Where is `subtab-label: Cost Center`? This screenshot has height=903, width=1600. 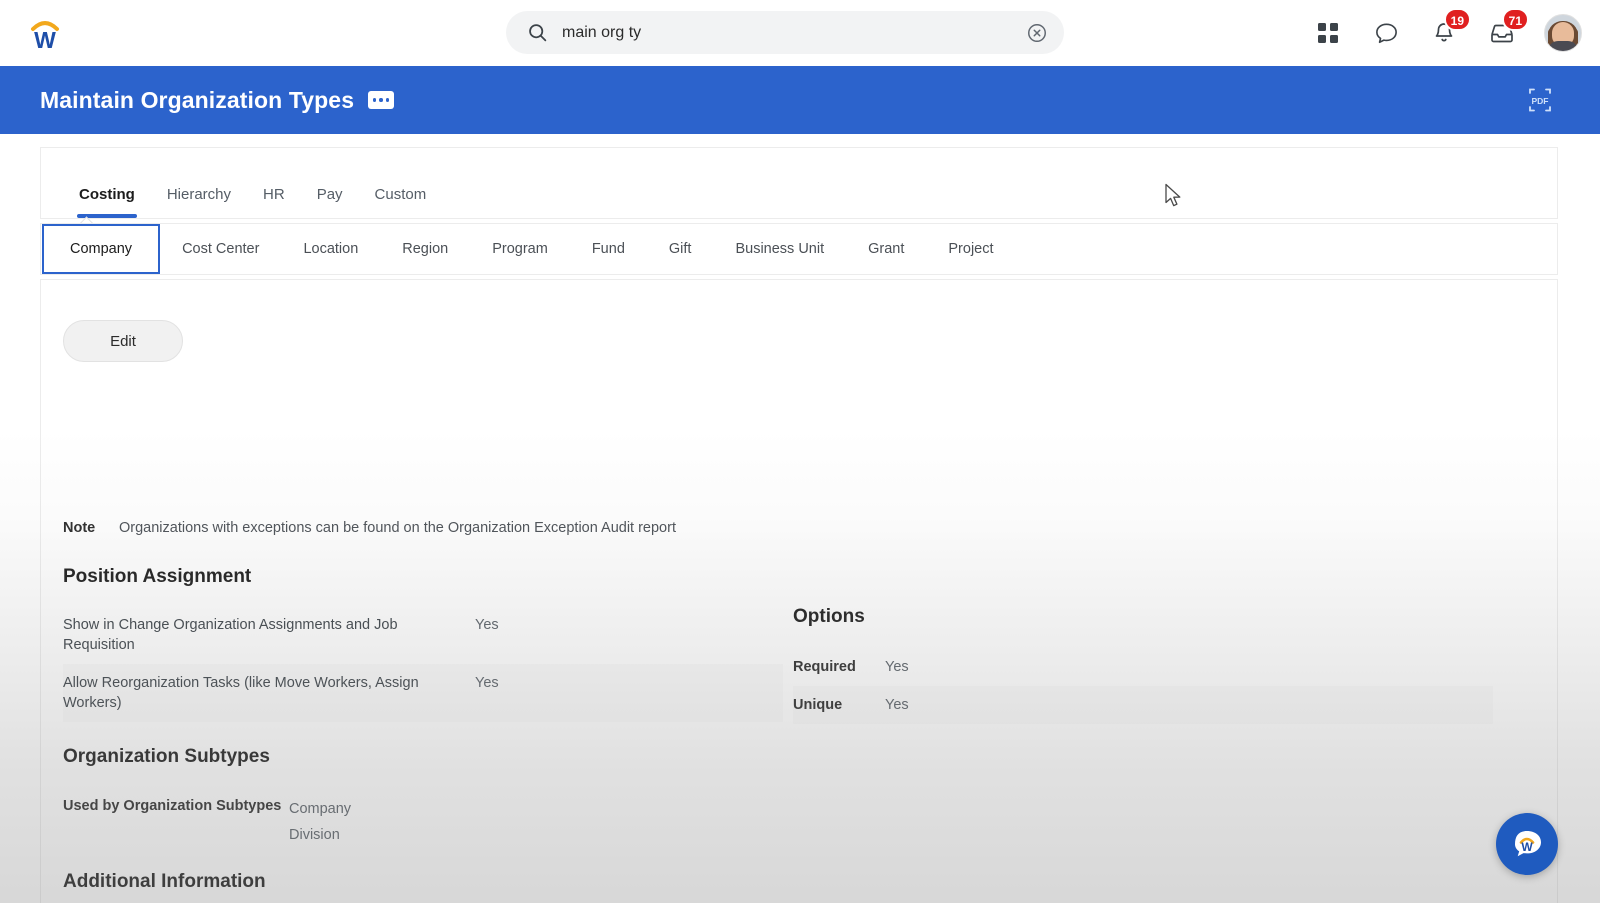 subtab-label: Cost Center is located at coordinates (221, 249).